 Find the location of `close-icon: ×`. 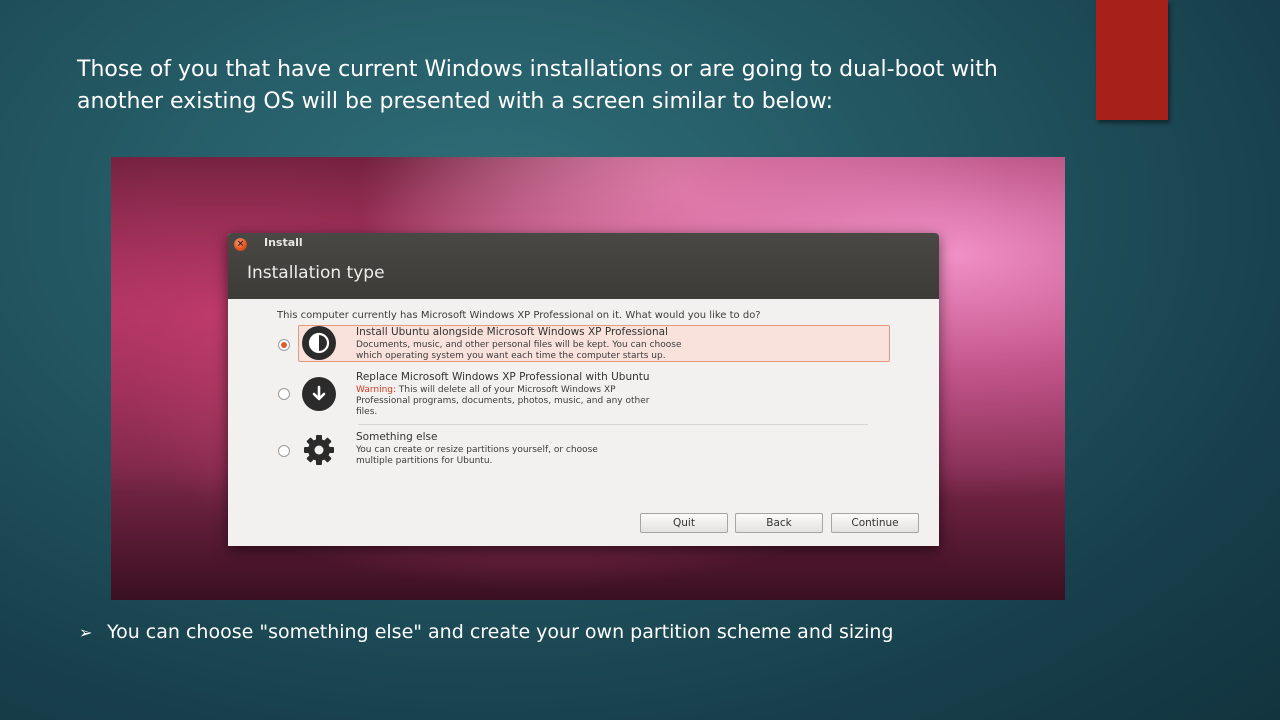

close-icon: × is located at coordinates (240, 244).